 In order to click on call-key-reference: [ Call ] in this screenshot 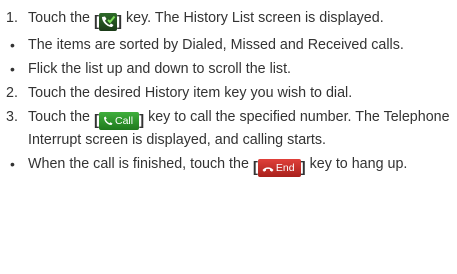, I will do `click(119, 121)`.